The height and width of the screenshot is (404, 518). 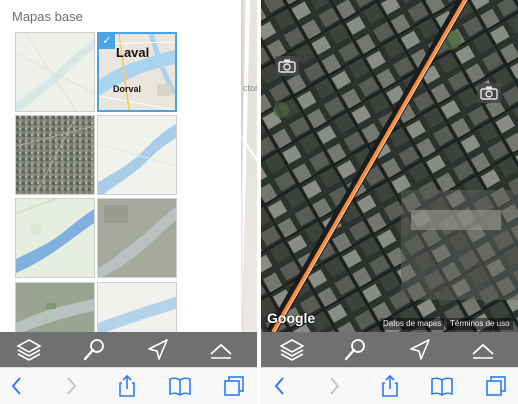 I want to click on thumbnail-label-dorval: Dorval, so click(x=127, y=89).